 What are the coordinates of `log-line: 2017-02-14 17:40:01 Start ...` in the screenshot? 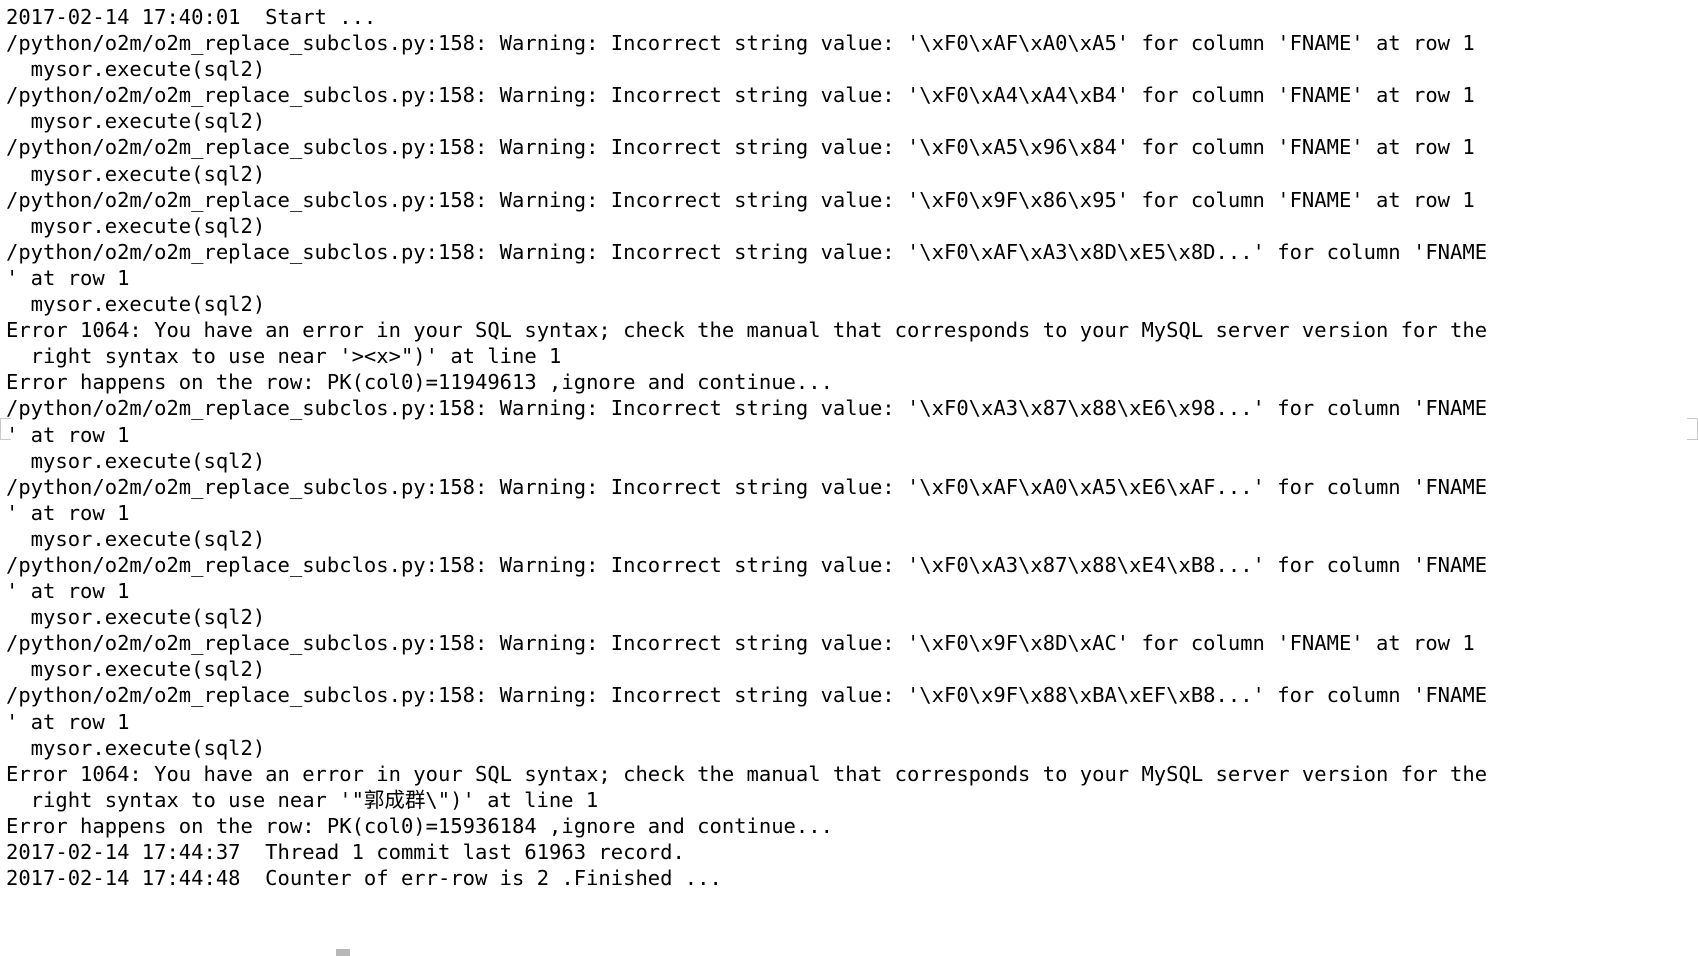 It's located at (191, 17).